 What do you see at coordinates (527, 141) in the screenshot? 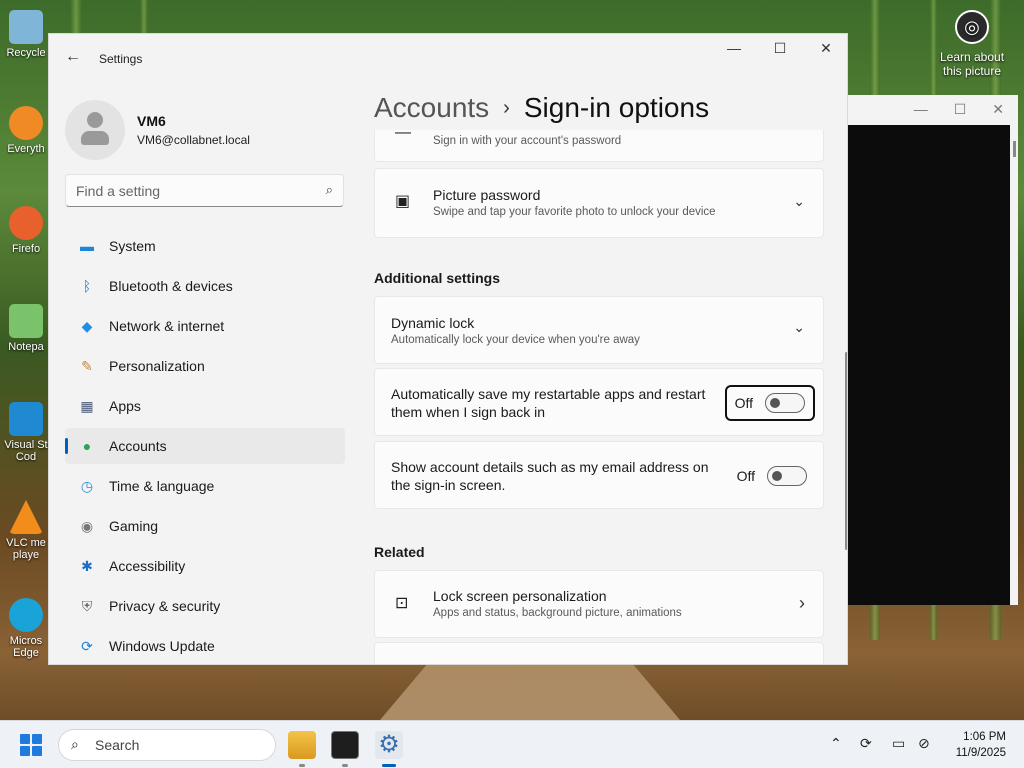
I see `password-sub: Sign in with your account's password` at bounding box center [527, 141].